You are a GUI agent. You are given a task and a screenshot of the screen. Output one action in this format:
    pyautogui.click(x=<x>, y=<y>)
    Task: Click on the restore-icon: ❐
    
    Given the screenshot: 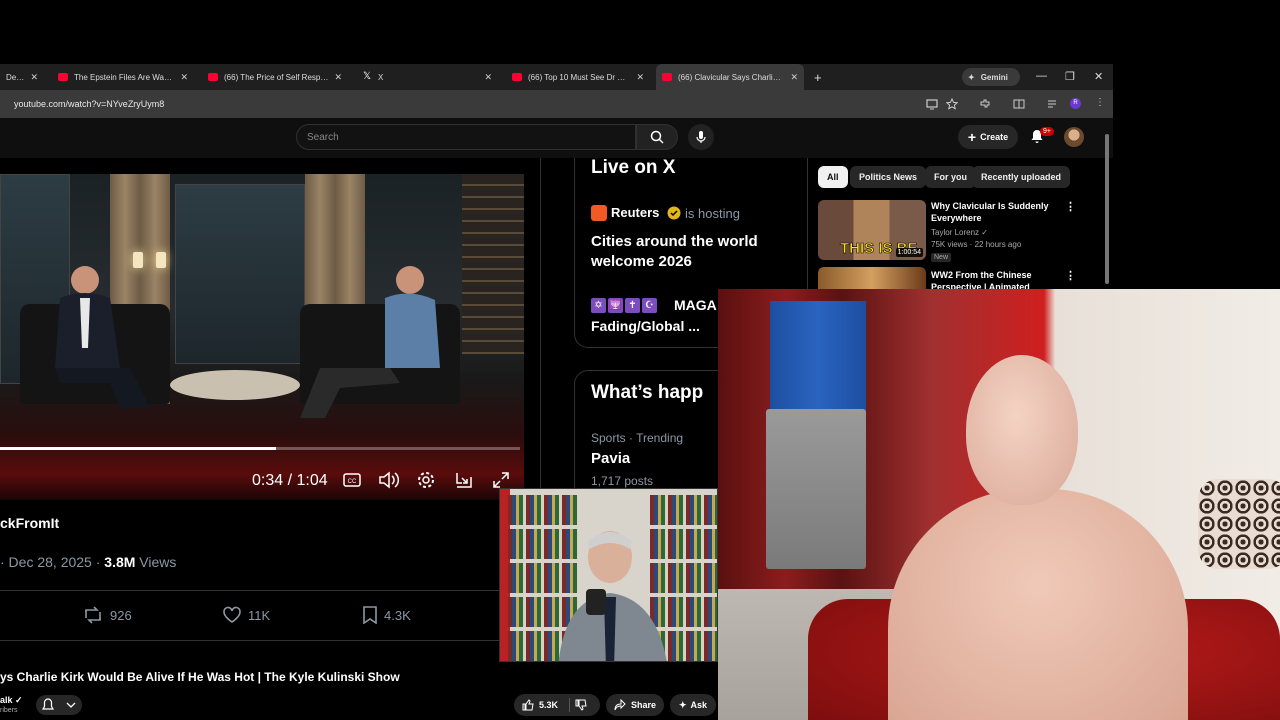 What is the action you would take?
    pyautogui.click(x=1070, y=76)
    